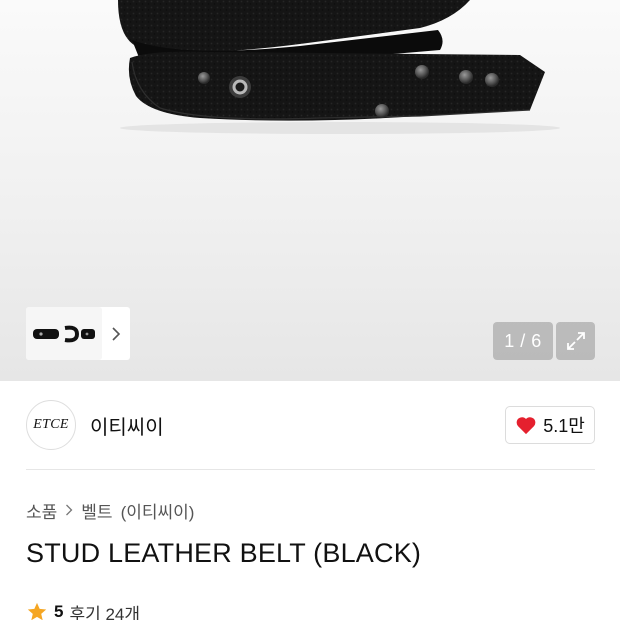 Image resolution: width=620 pixels, height=620 pixels. What do you see at coordinates (310, 425) in the screenshot?
I see `brand-row: ETCE 이티씨이 5.1만` at bounding box center [310, 425].